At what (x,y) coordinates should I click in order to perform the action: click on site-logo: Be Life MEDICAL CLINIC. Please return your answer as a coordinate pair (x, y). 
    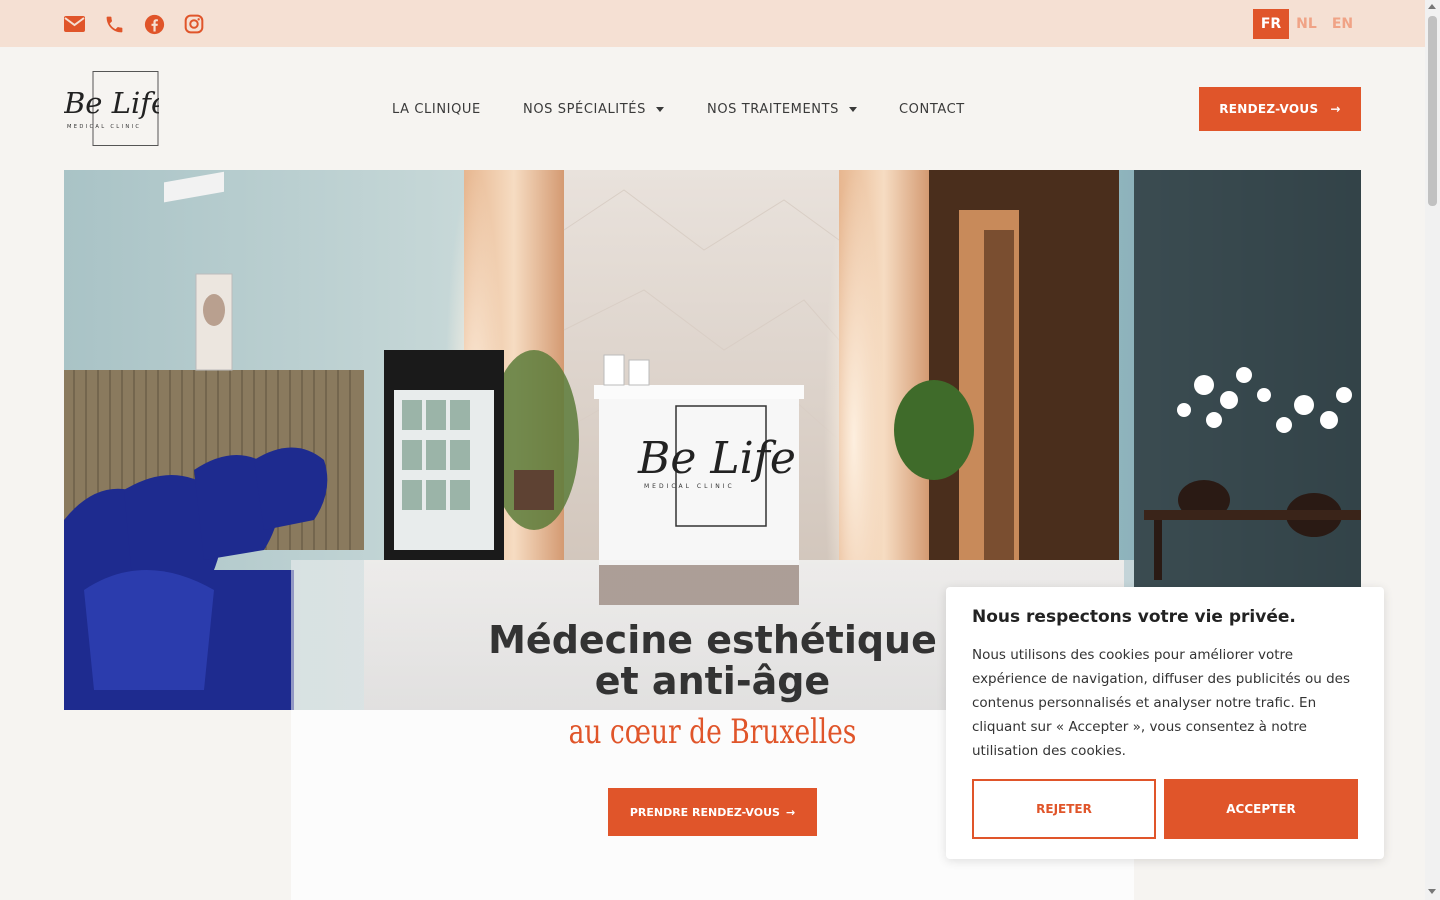
    Looking at the image, I should click on (115, 108).